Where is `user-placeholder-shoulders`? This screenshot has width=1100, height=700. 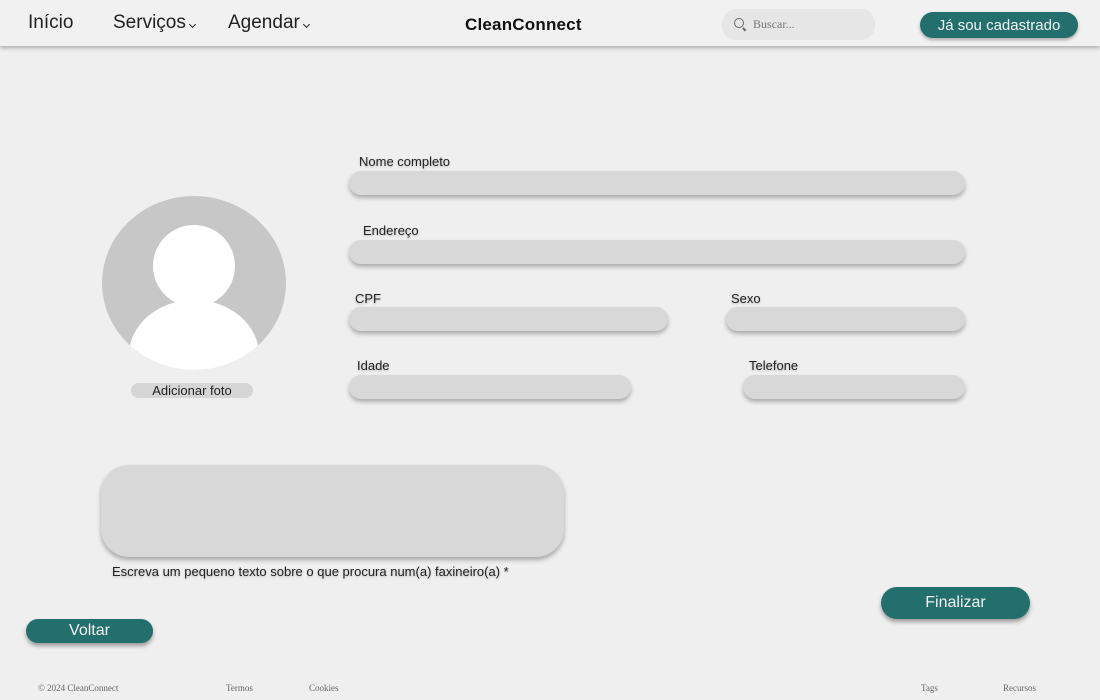
user-placeholder-shoulders is located at coordinates (194, 335).